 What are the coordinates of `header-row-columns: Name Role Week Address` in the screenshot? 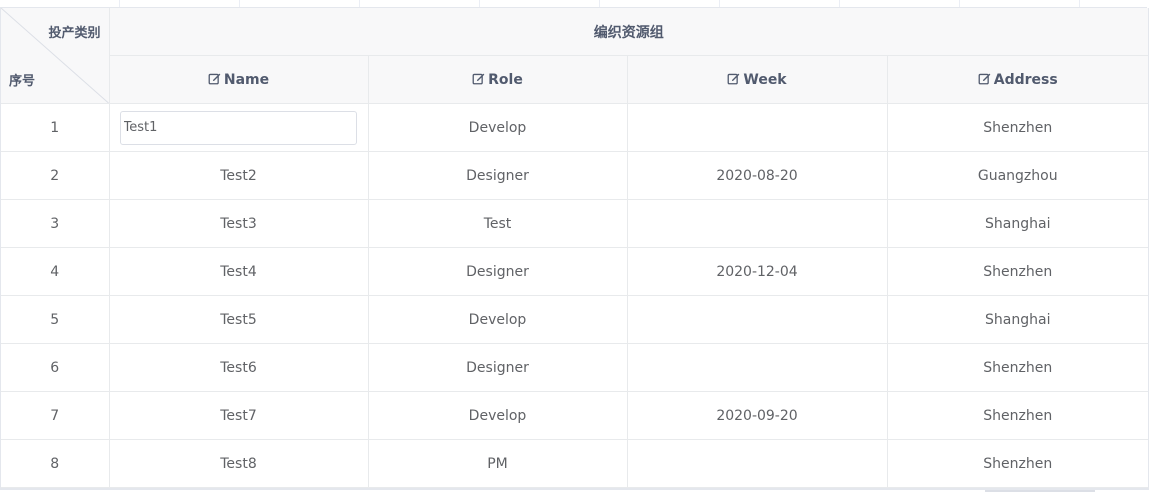 It's located at (574, 79).